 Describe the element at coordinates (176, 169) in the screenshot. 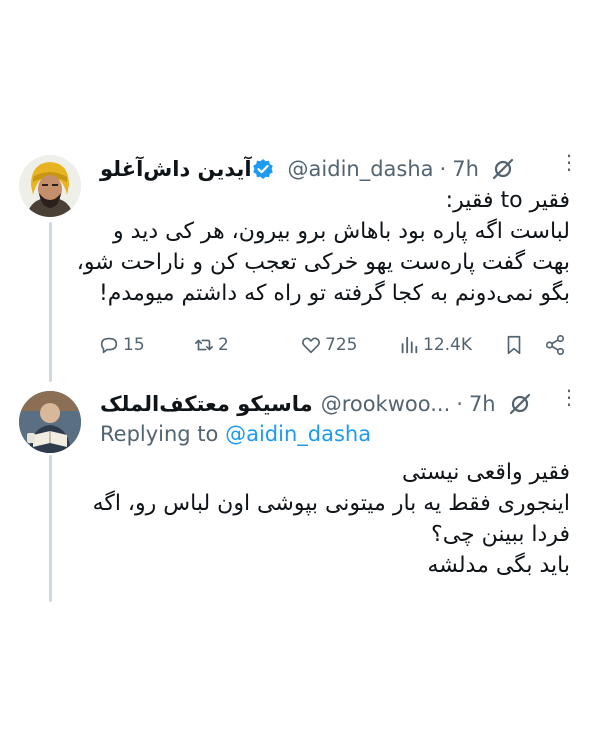

I see `display-name: آیدین داش‌آغلو` at that location.